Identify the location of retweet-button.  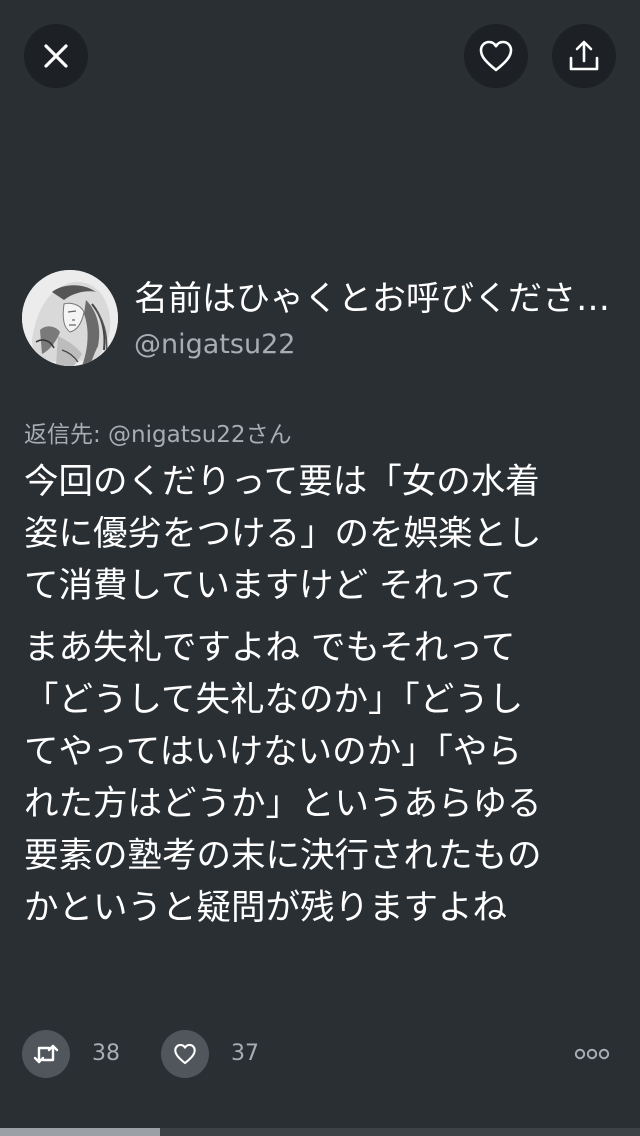
(46, 1054).